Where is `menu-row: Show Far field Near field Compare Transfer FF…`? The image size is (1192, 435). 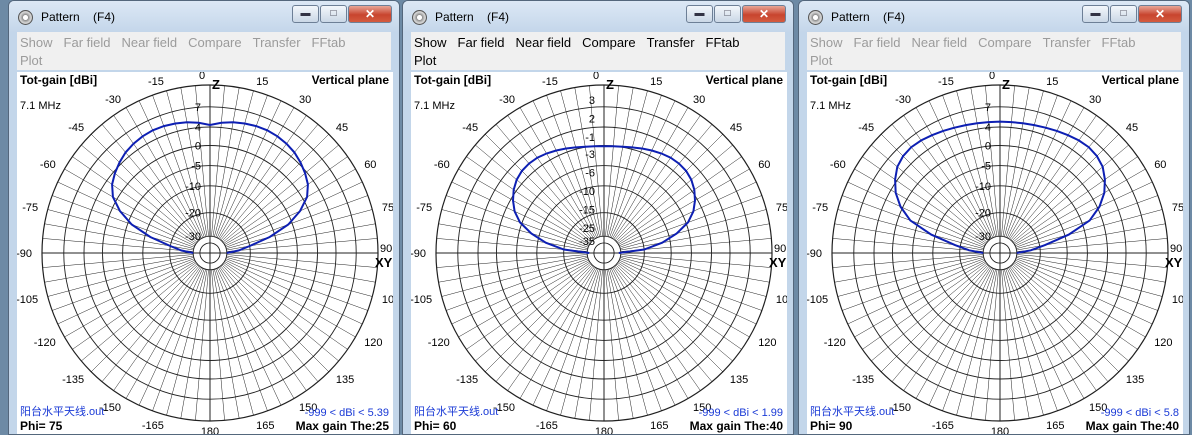 menu-row: Show Far field Near field Compare Transfer FF… is located at coordinates (978, 44).